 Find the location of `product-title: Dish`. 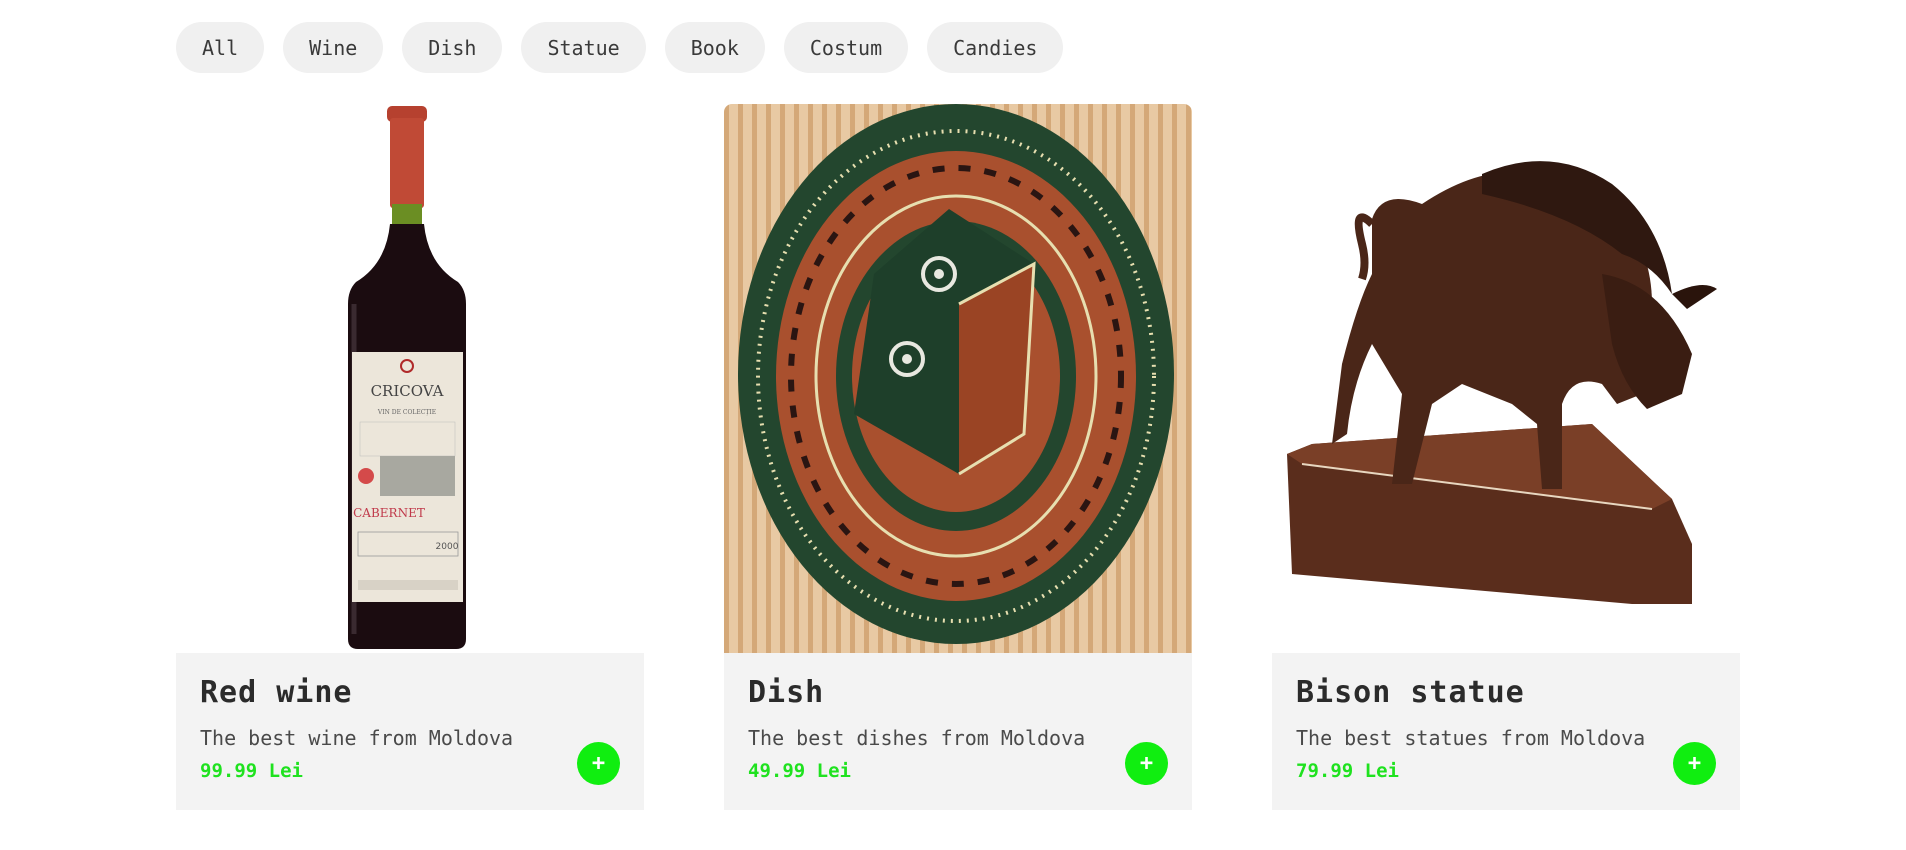

product-title: Dish is located at coordinates (786, 692).